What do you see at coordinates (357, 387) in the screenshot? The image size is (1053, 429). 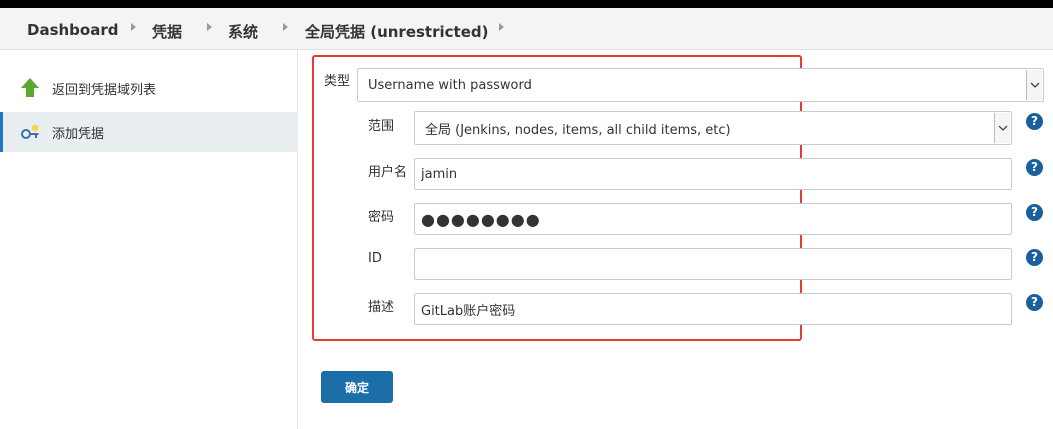 I see `submit-button: 确定` at bounding box center [357, 387].